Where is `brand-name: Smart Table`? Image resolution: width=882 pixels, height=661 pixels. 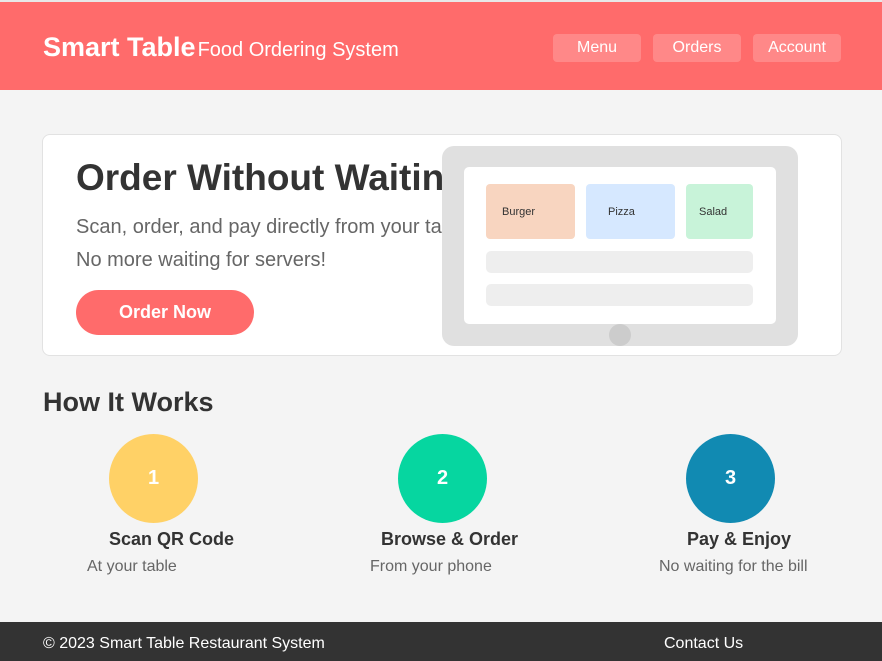 brand-name: Smart Table is located at coordinates (119, 47).